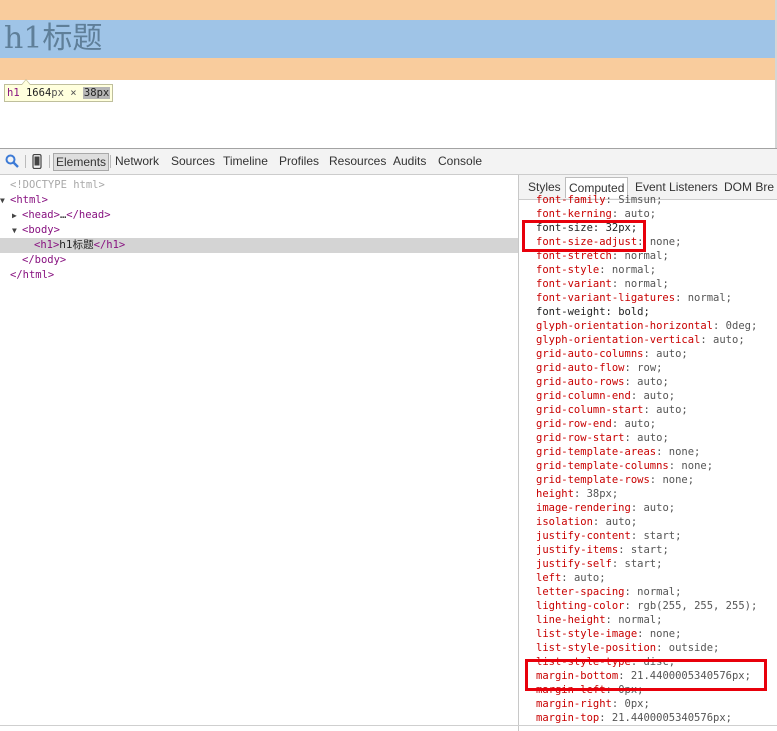 Image resolution: width=777 pixels, height=731 pixels. Describe the element at coordinates (596, 214) in the screenshot. I see `computed-prop-font-kerning: font-kerning: auto;` at that location.